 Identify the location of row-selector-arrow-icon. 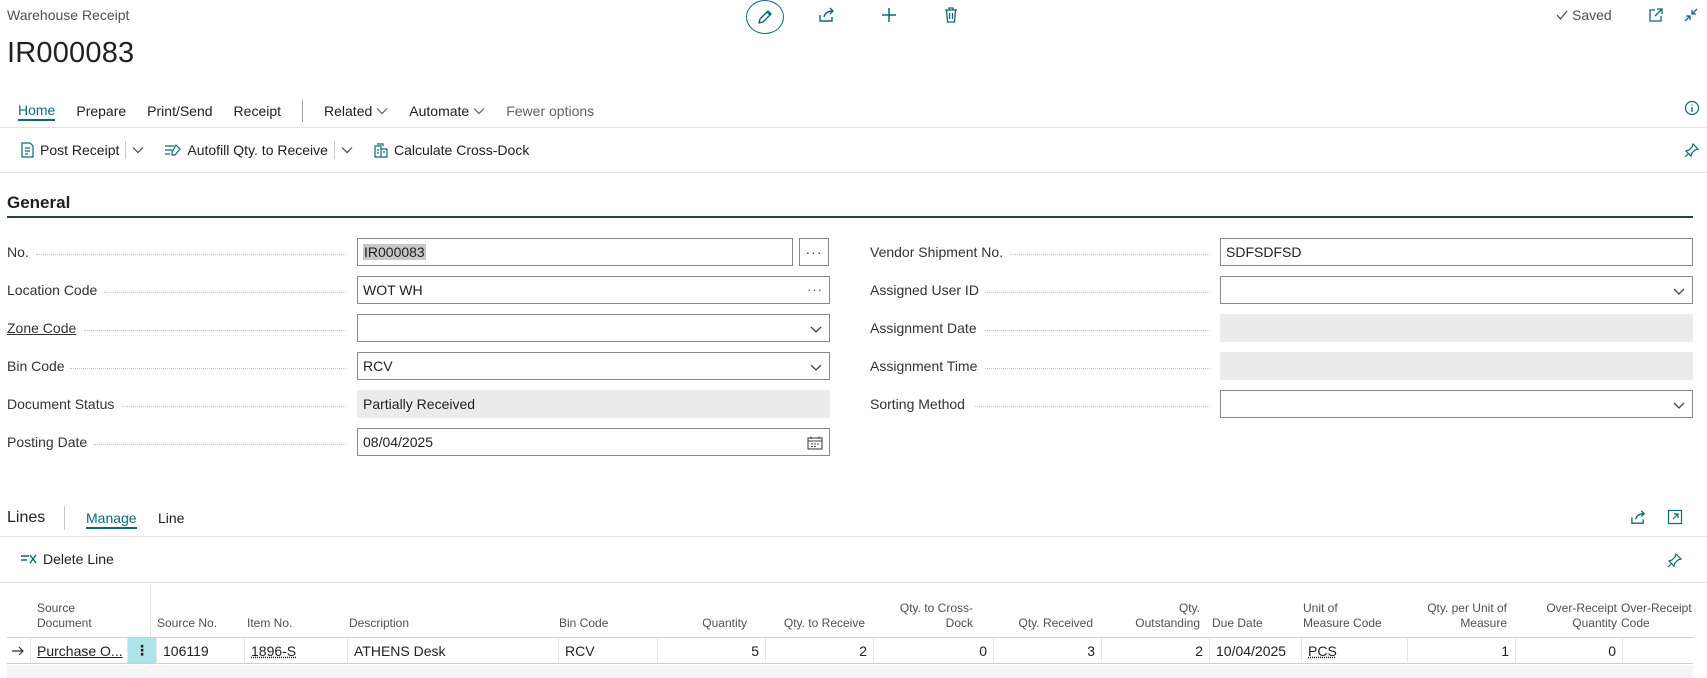
(19, 650).